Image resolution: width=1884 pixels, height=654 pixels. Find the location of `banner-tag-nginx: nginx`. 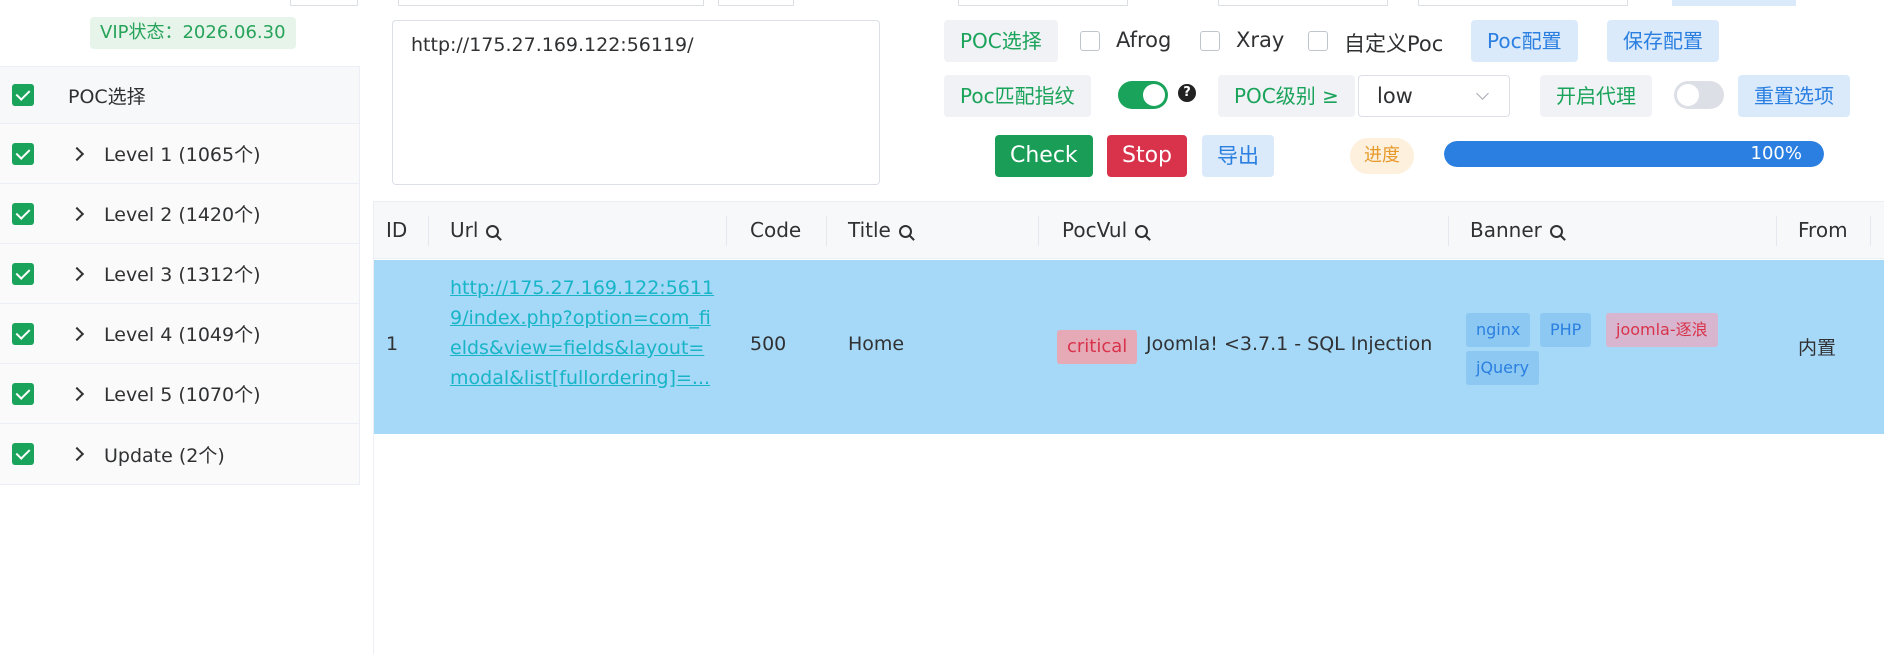

banner-tag-nginx: nginx is located at coordinates (1498, 330).